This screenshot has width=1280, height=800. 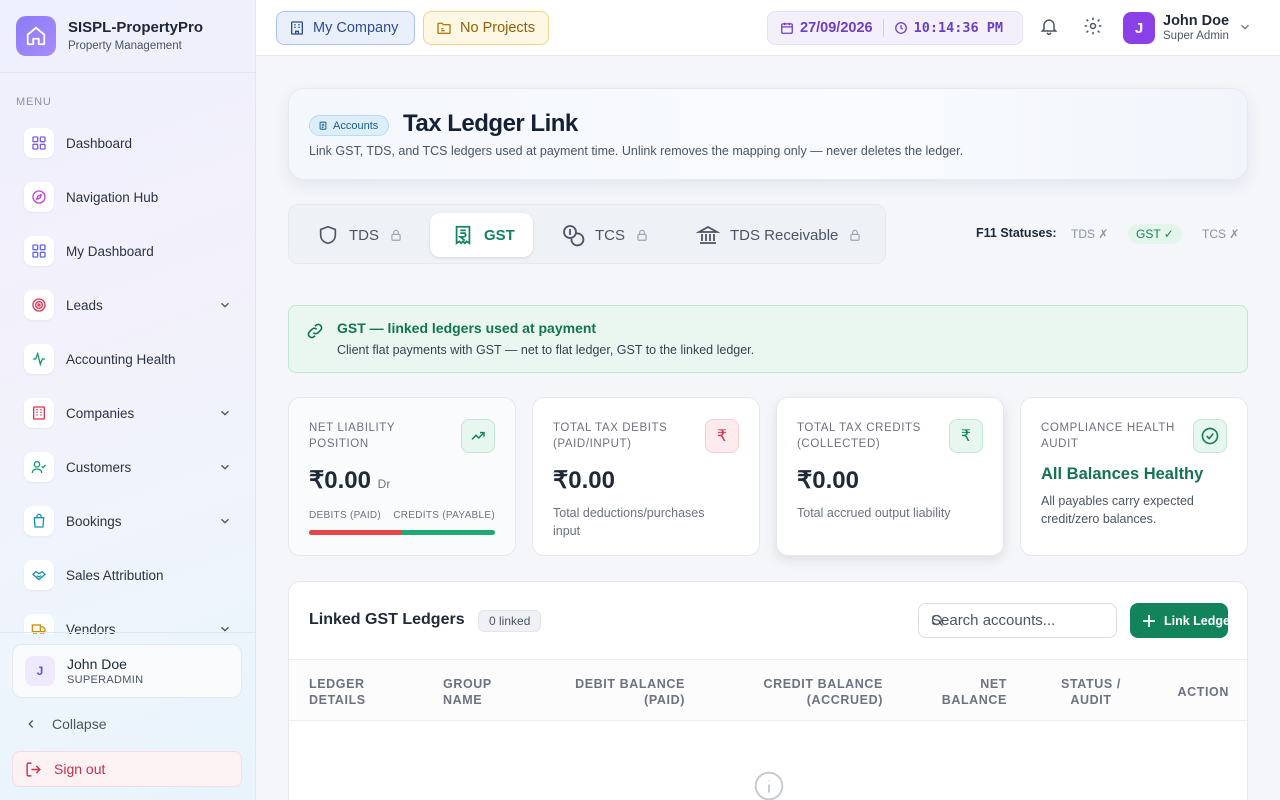 What do you see at coordinates (708, 235) in the screenshot?
I see `bank-icon` at bounding box center [708, 235].